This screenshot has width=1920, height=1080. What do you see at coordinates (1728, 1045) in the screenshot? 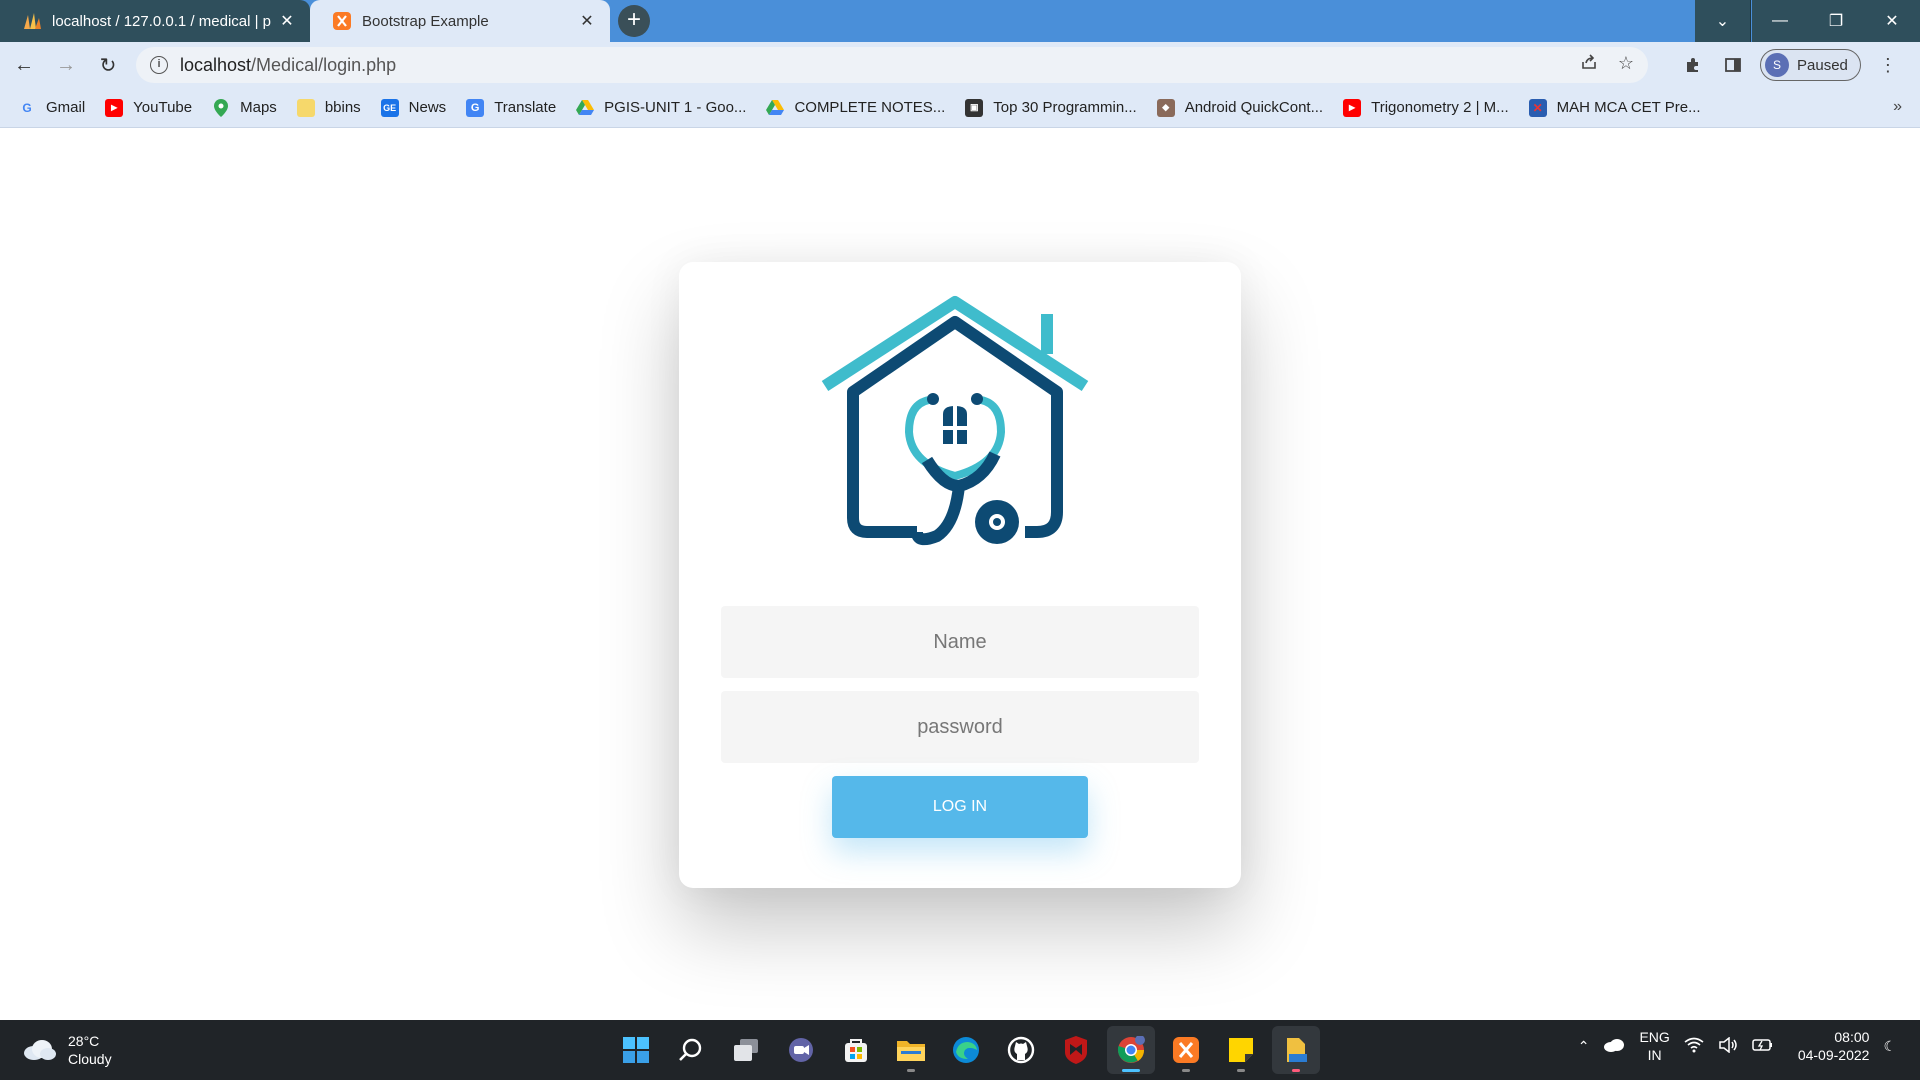
I see `volume-icon` at bounding box center [1728, 1045].